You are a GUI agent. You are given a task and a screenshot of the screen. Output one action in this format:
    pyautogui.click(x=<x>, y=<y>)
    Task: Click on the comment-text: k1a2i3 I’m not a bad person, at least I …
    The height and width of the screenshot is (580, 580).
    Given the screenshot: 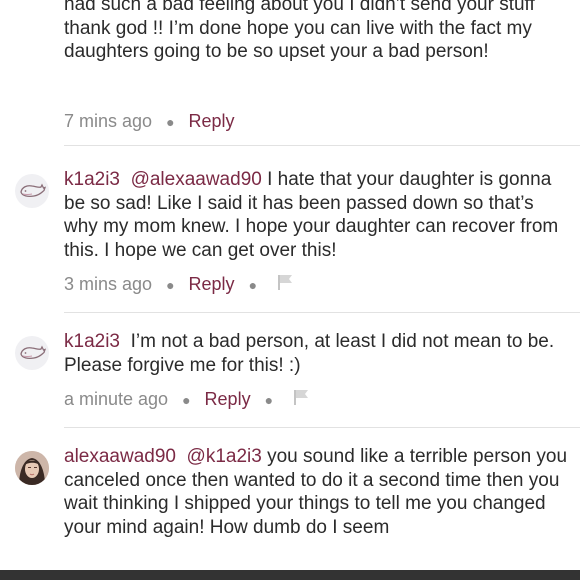 What is the action you would take?
    pyautogui.click(x=317, y=353)
    